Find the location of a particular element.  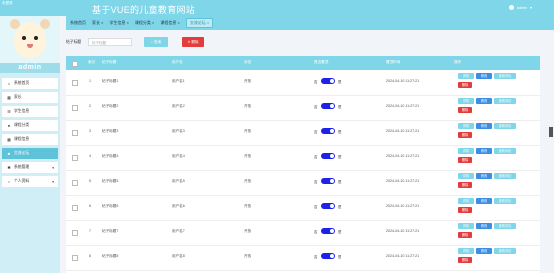

row-index: 3 is located at coordinates (90, 131).